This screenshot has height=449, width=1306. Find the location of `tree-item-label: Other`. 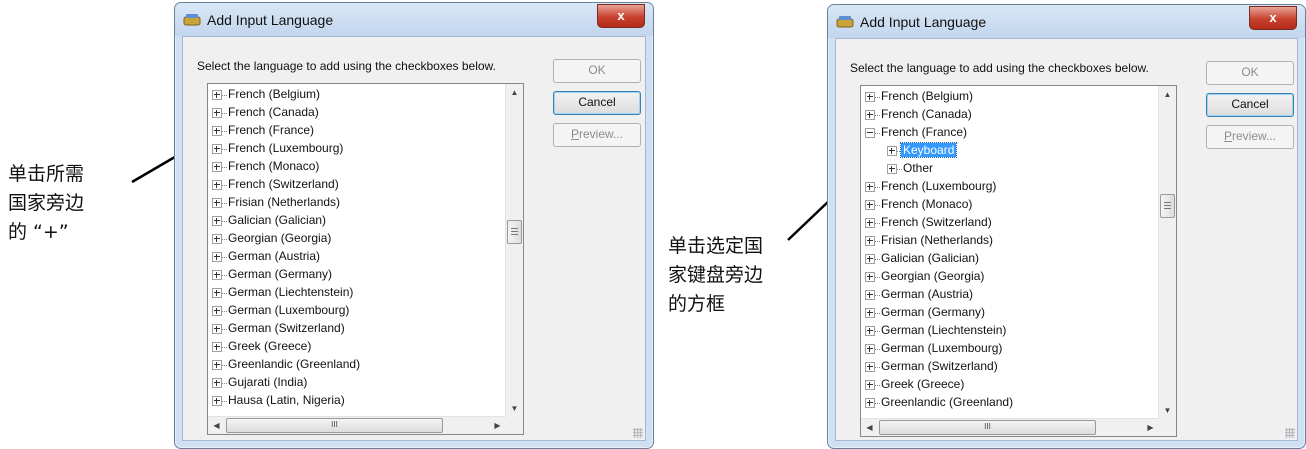

tree-item-label: Other is located at coordinates (918, 168).